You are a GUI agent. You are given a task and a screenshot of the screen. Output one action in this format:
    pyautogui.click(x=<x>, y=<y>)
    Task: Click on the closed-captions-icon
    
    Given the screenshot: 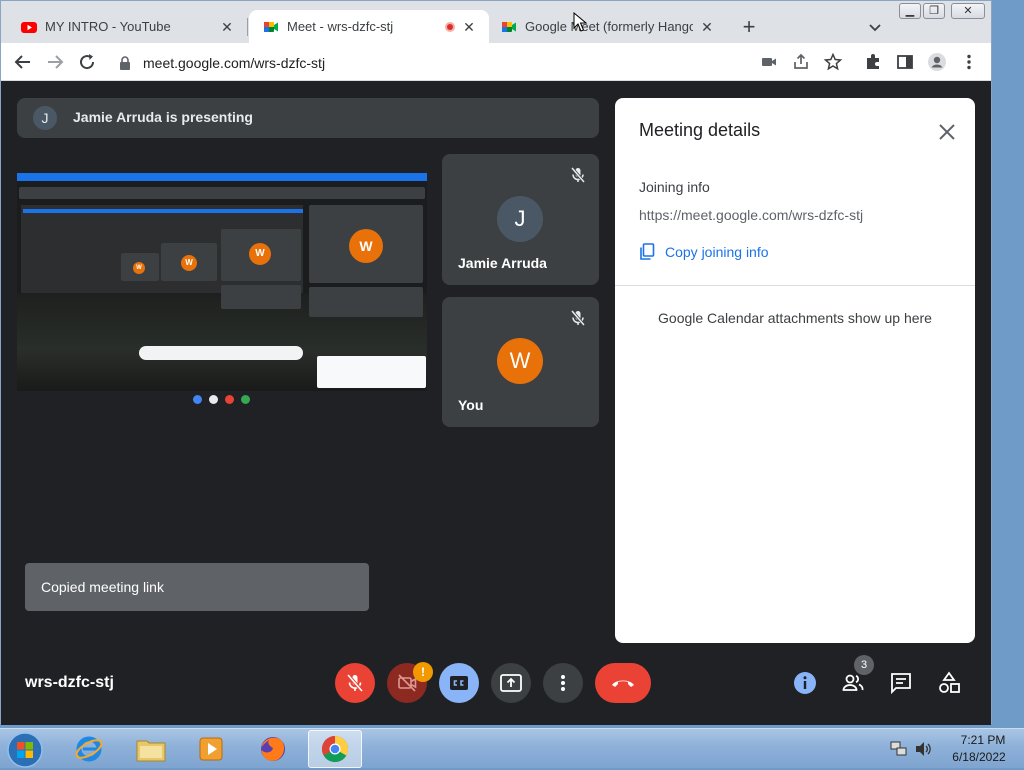 What is the action you would take?
    pyautogui.click(x=459, y=683)
    